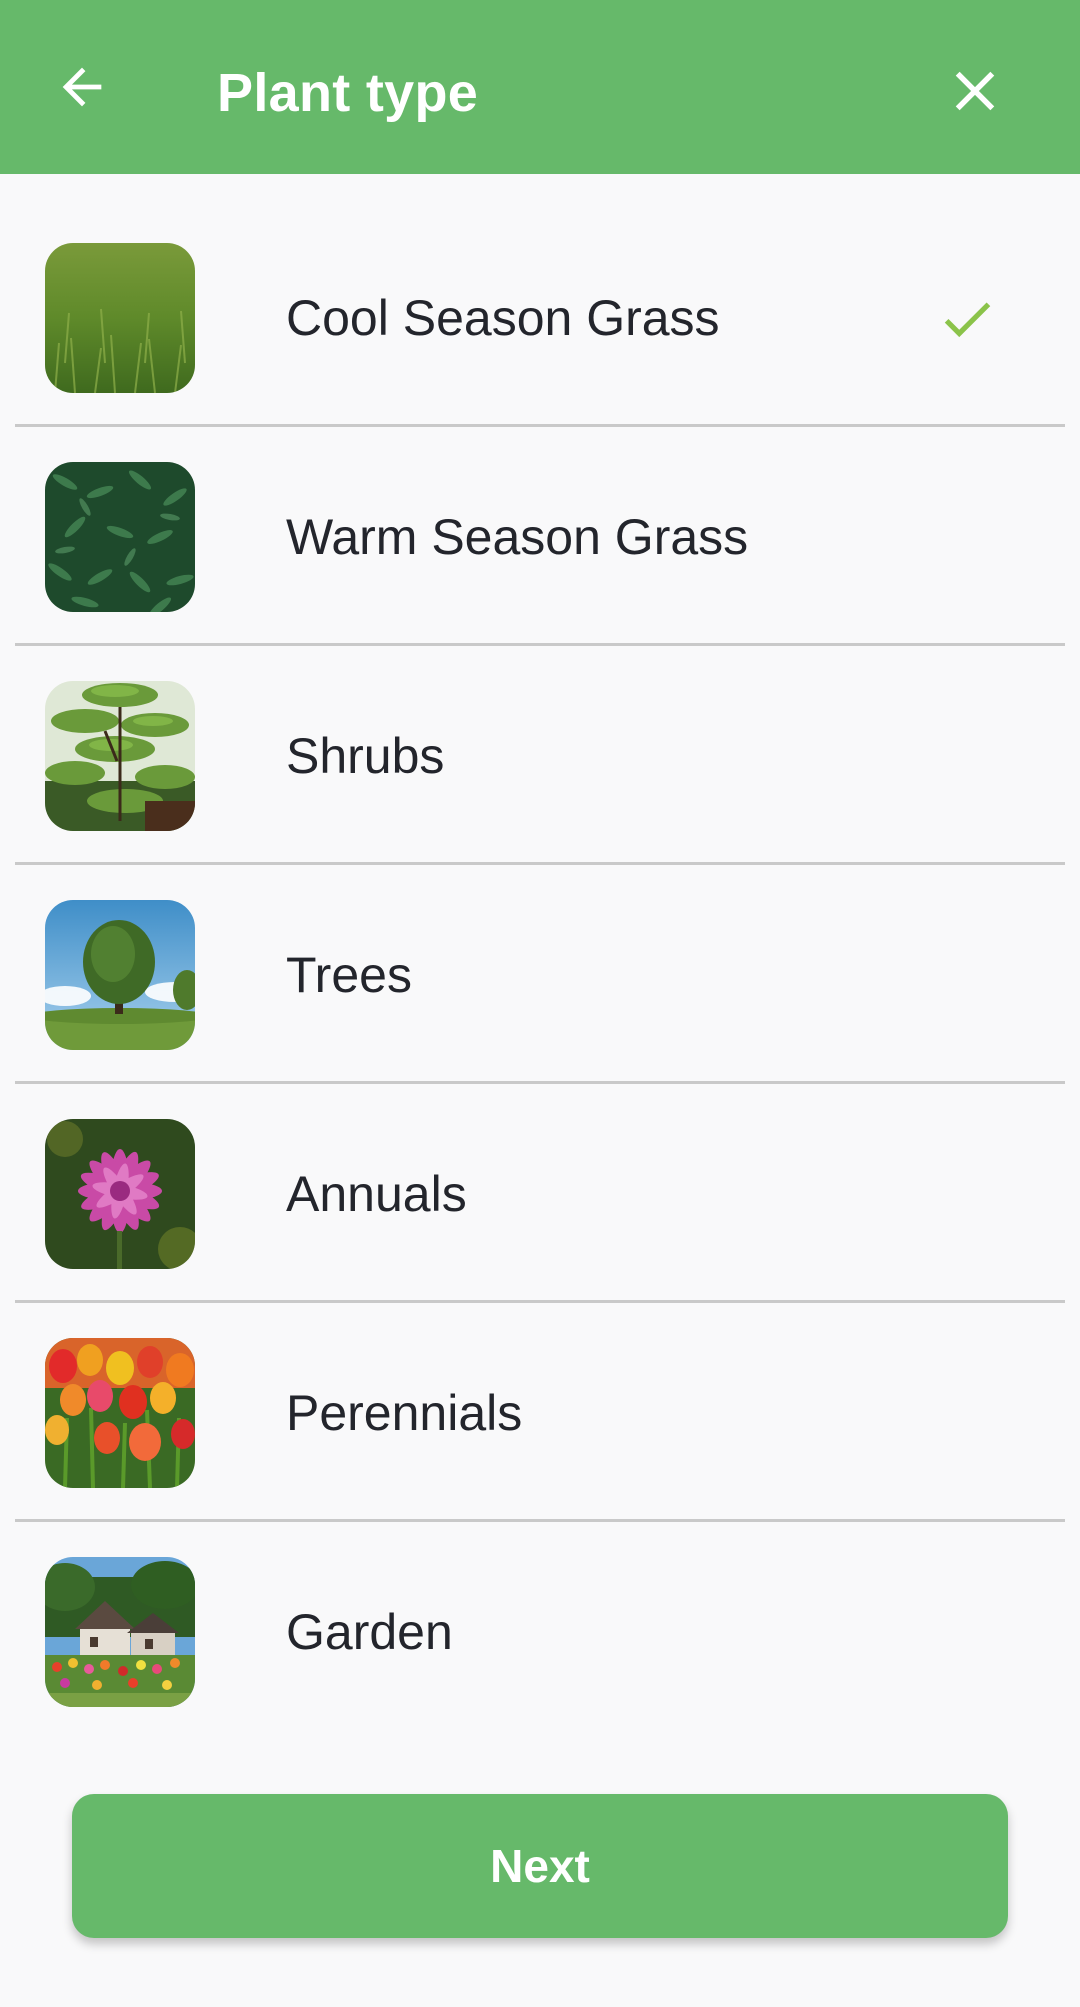 This screenshot has width=1080, height=2007. I want to click on close-icon, so click(975, 91).